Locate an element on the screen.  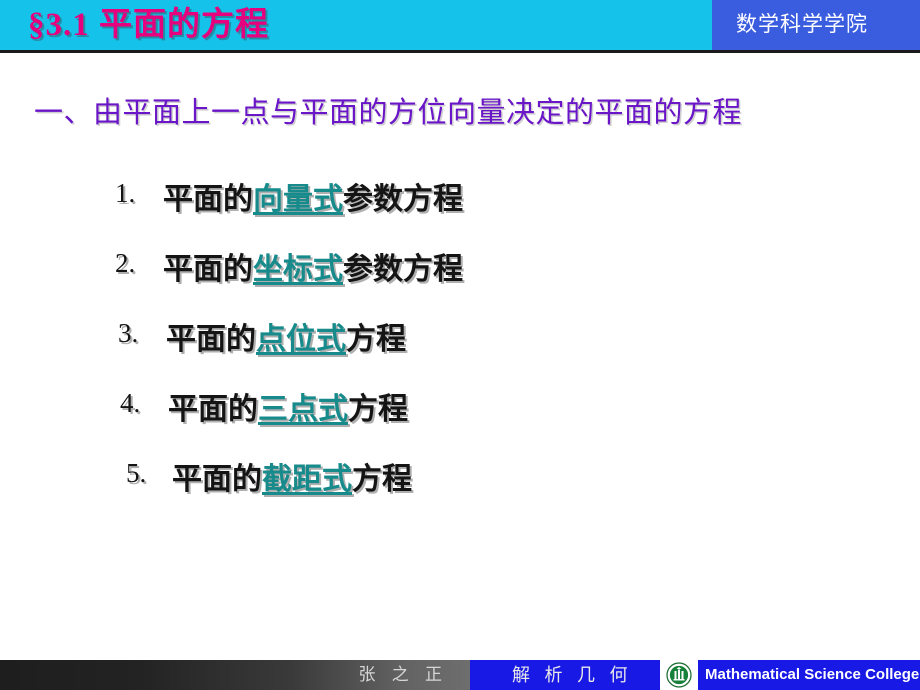
list-item-keyword: 坐标式 is located at coordinates (298, 269).